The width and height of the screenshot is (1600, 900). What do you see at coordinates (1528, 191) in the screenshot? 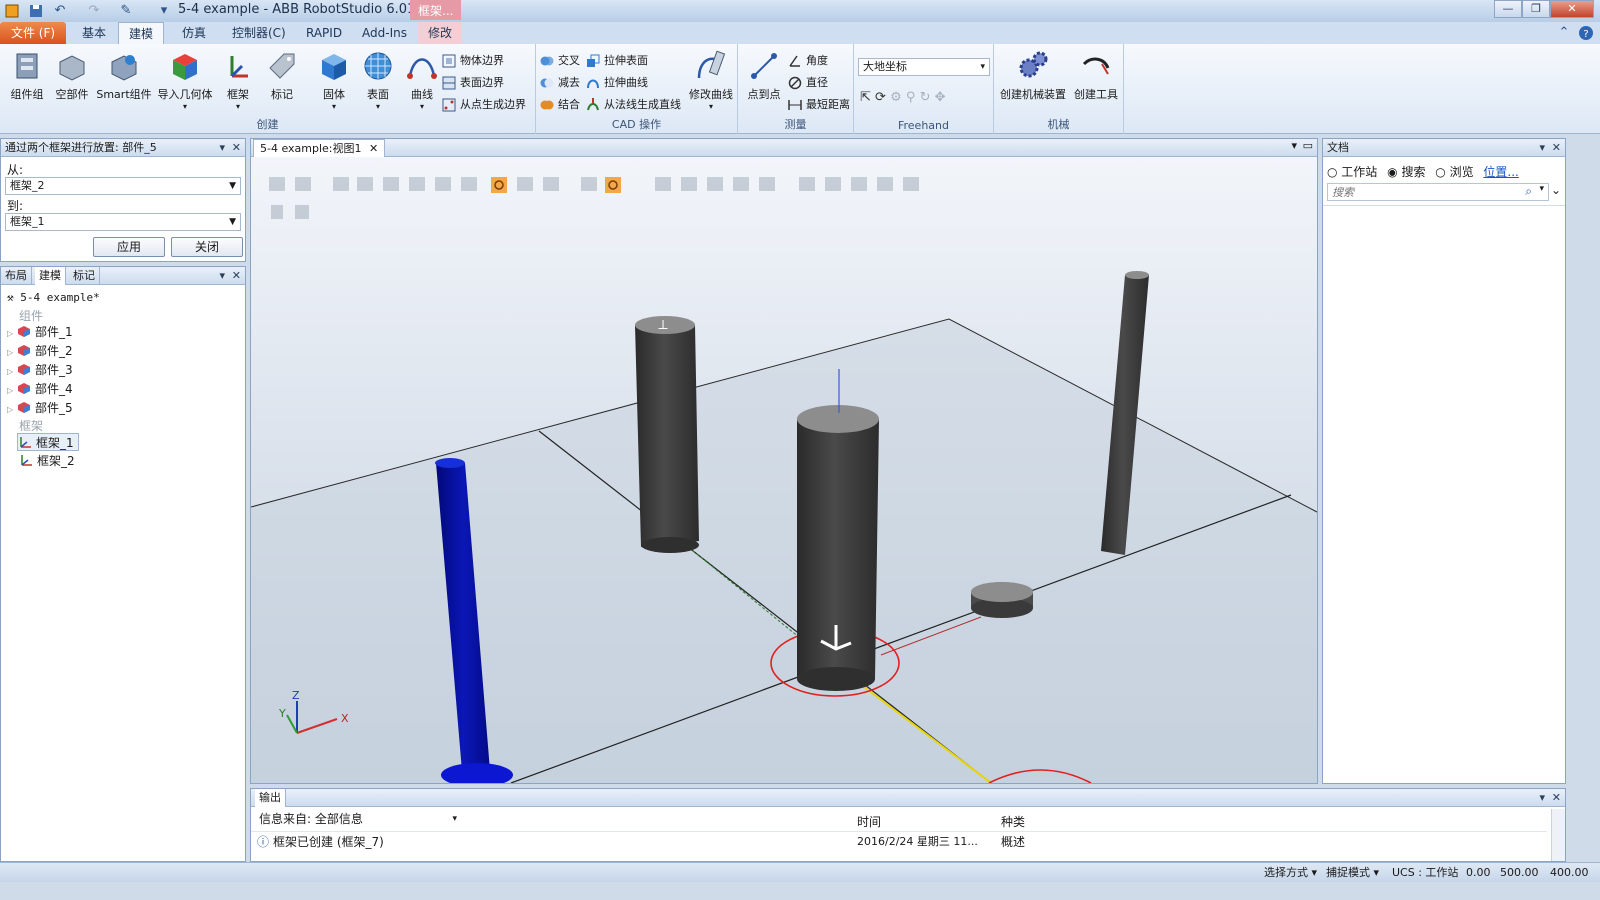
I see `search-icon: ⌕` at bounding box center [1528, 191].